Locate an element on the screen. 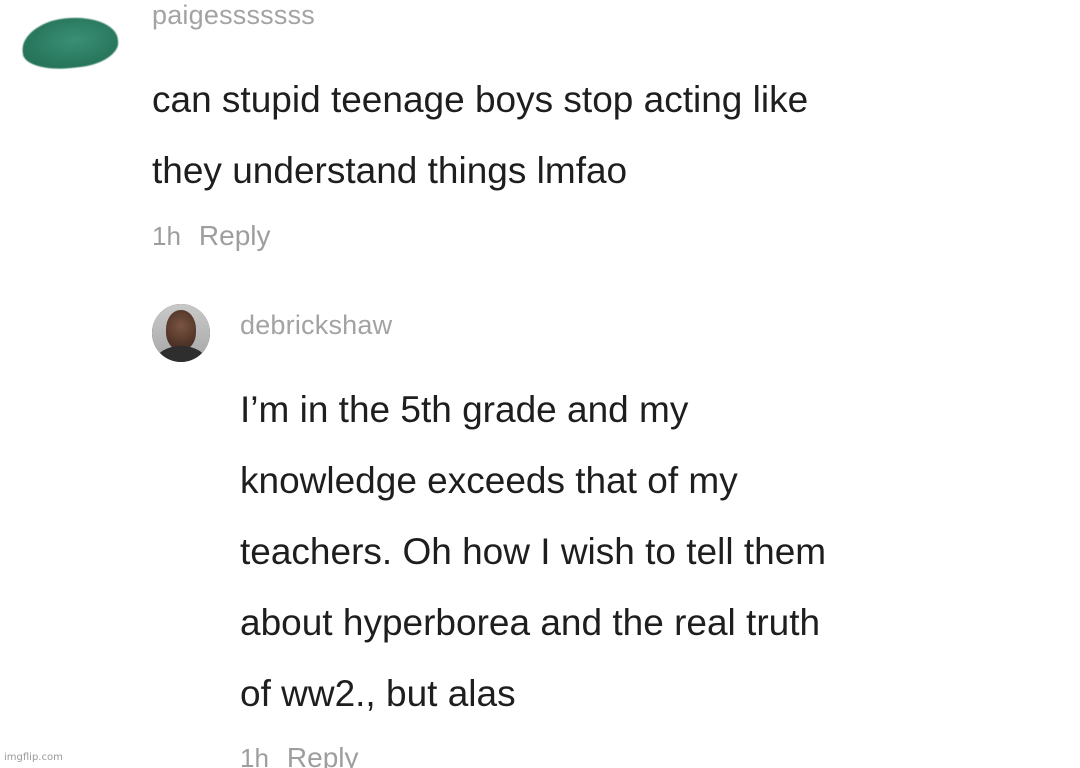  comment-username: debrickshaw is located at coordinates (316, 325).